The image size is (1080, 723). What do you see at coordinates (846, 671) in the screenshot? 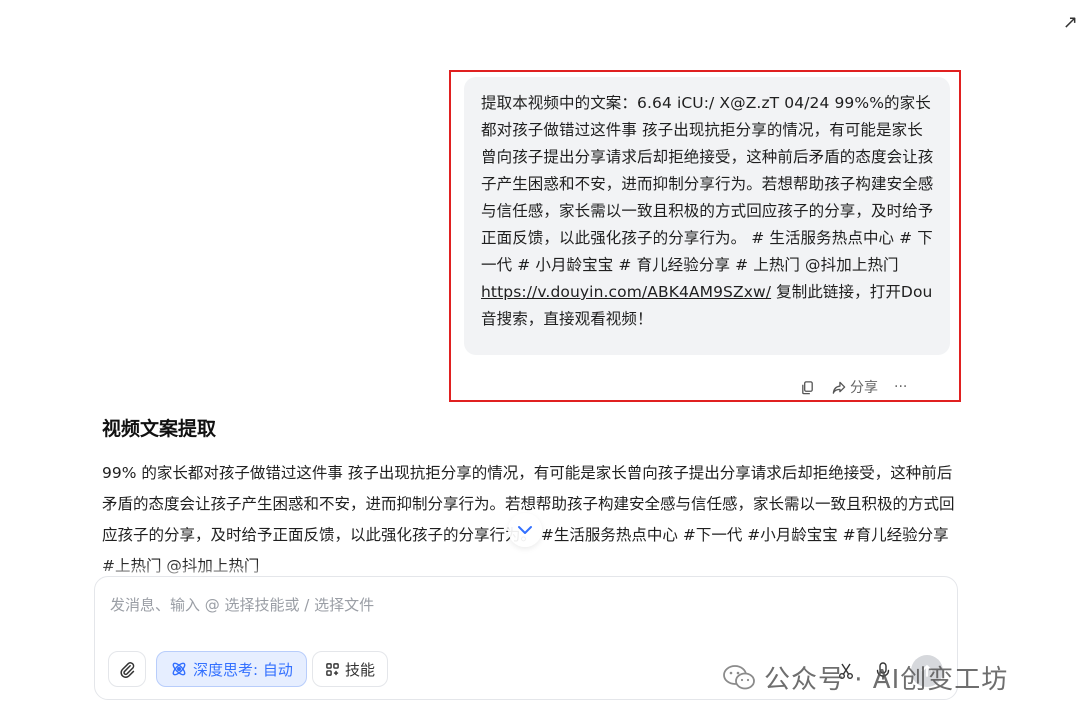
I see `scissors-icon` at bounding box center [846, 671].